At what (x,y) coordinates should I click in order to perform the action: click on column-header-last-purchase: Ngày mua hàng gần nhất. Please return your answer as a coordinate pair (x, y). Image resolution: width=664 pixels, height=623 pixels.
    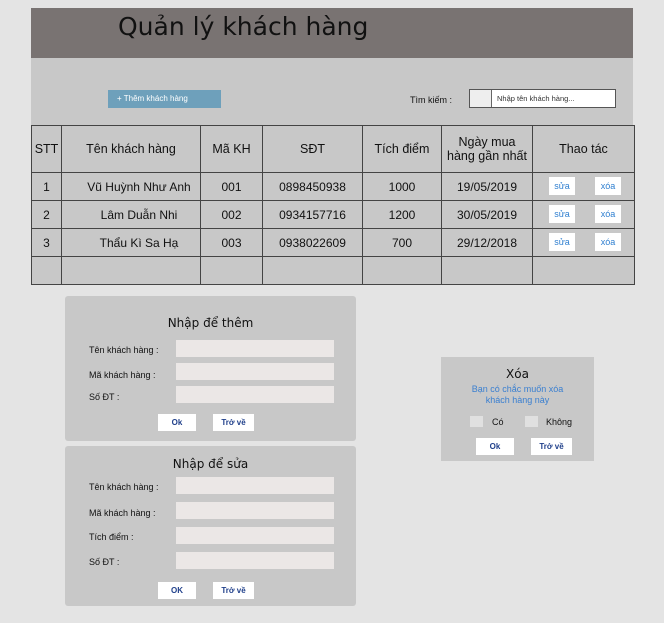
    Looking at the image, I should click on (487, 149).